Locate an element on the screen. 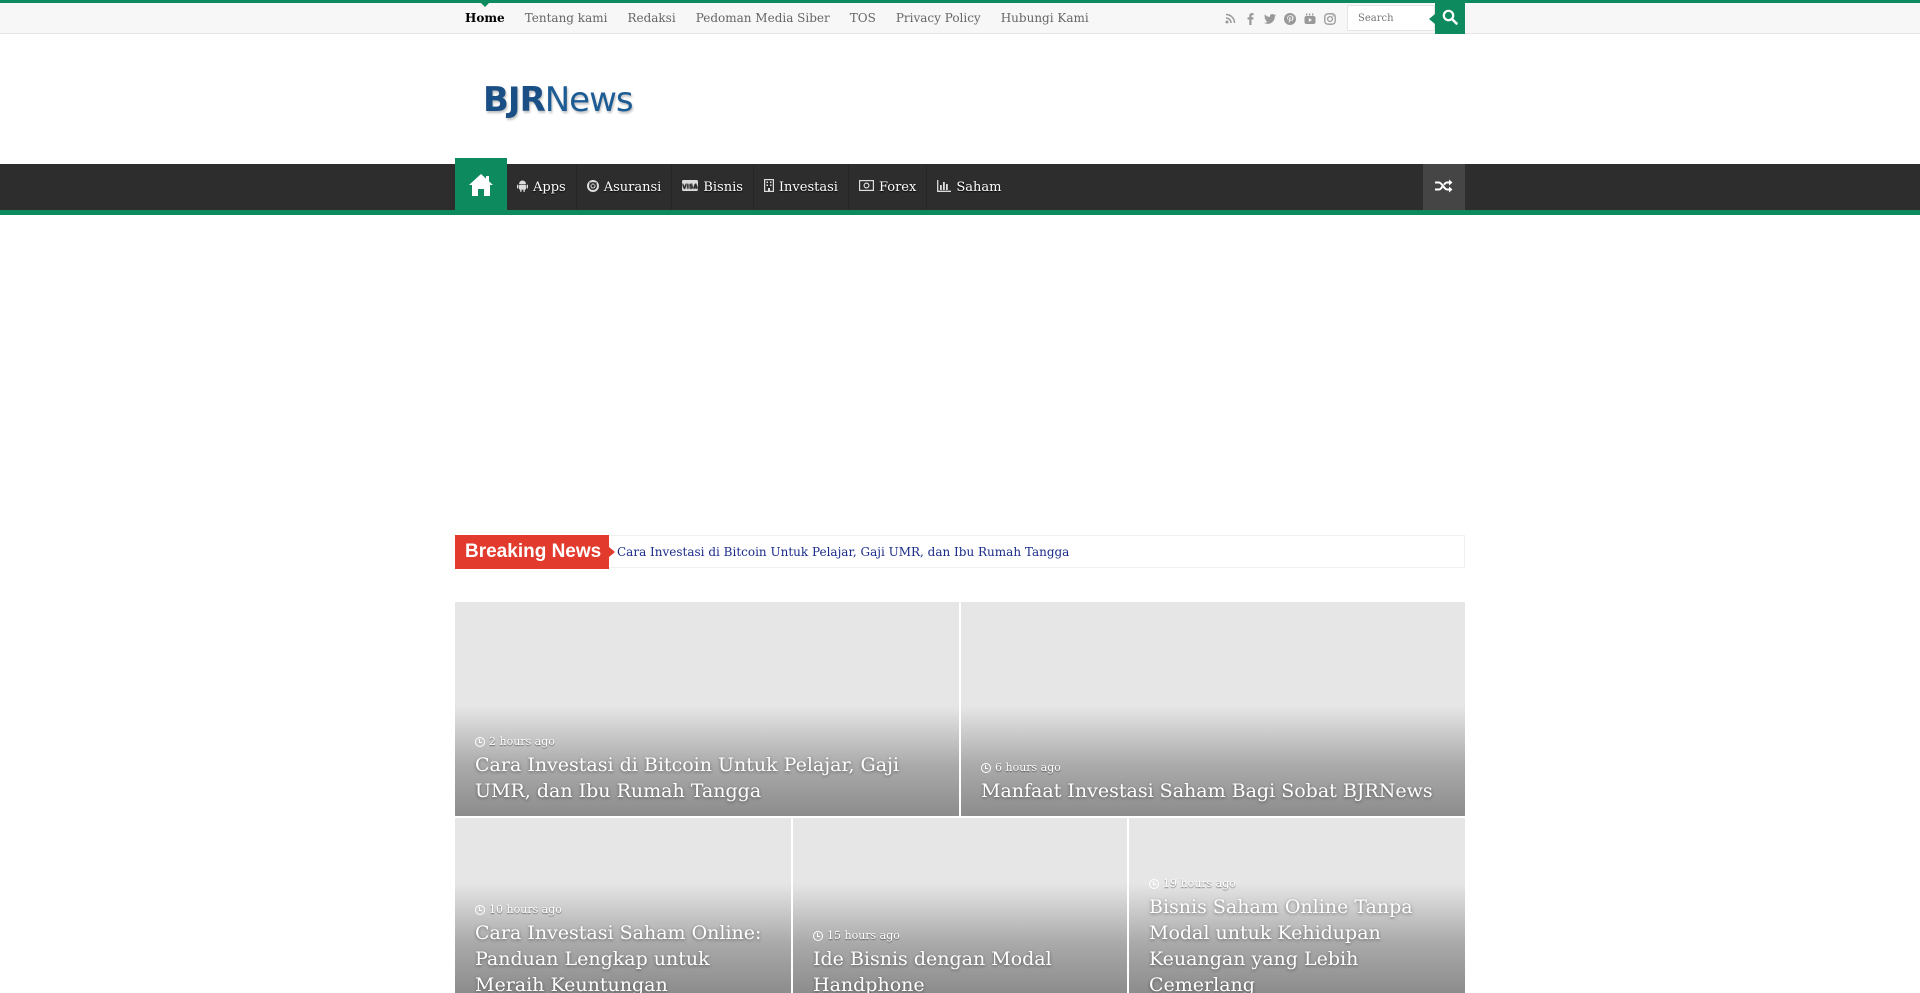  post-time-text: 10 hours ago is located at coordinates (525, 909).